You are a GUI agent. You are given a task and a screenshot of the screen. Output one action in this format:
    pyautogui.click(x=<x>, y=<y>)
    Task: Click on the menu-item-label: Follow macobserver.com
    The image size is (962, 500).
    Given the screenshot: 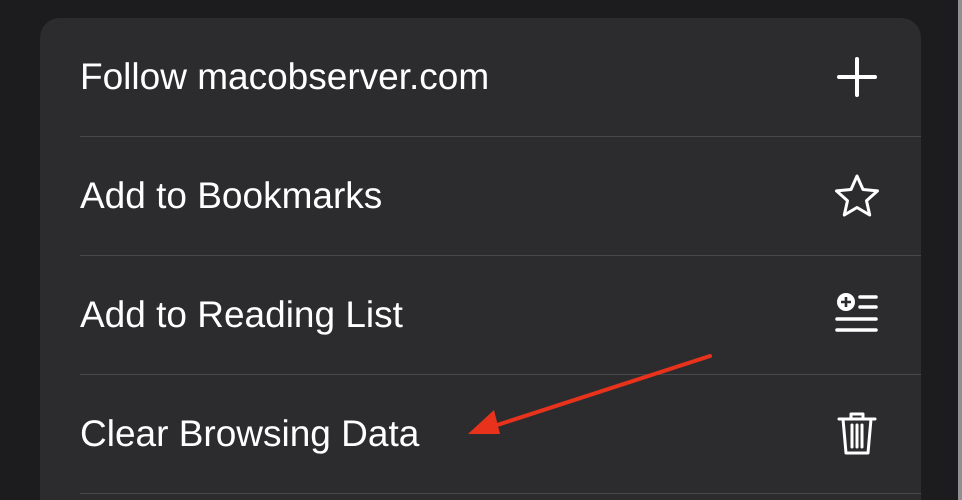 What is the action you would take?
    pyautogui.click(x=285, y=77)
    